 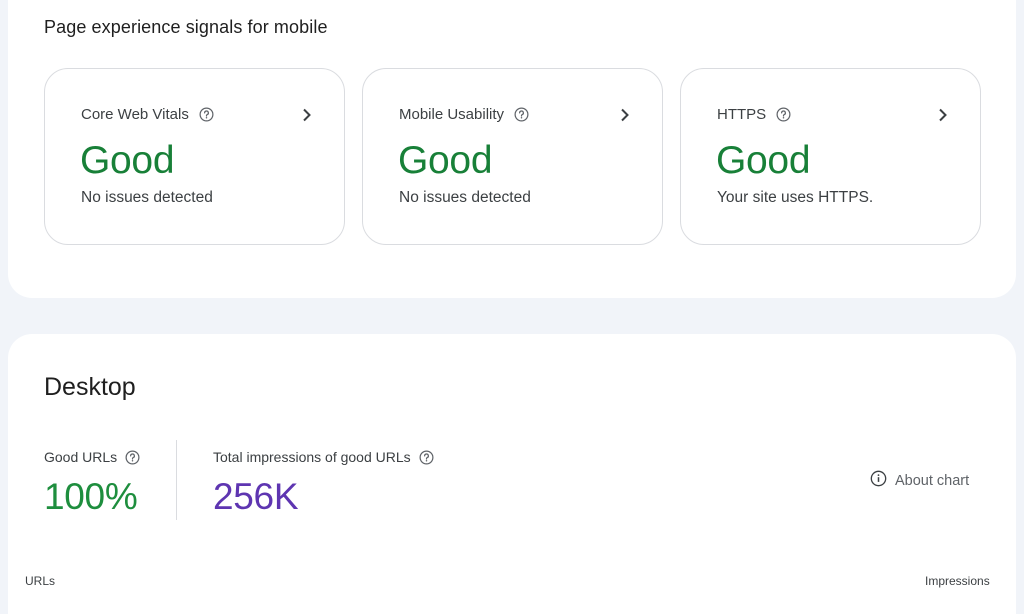 I want to click on good-urls-metric: Good URLs 100%, so click(x=92, y=483).